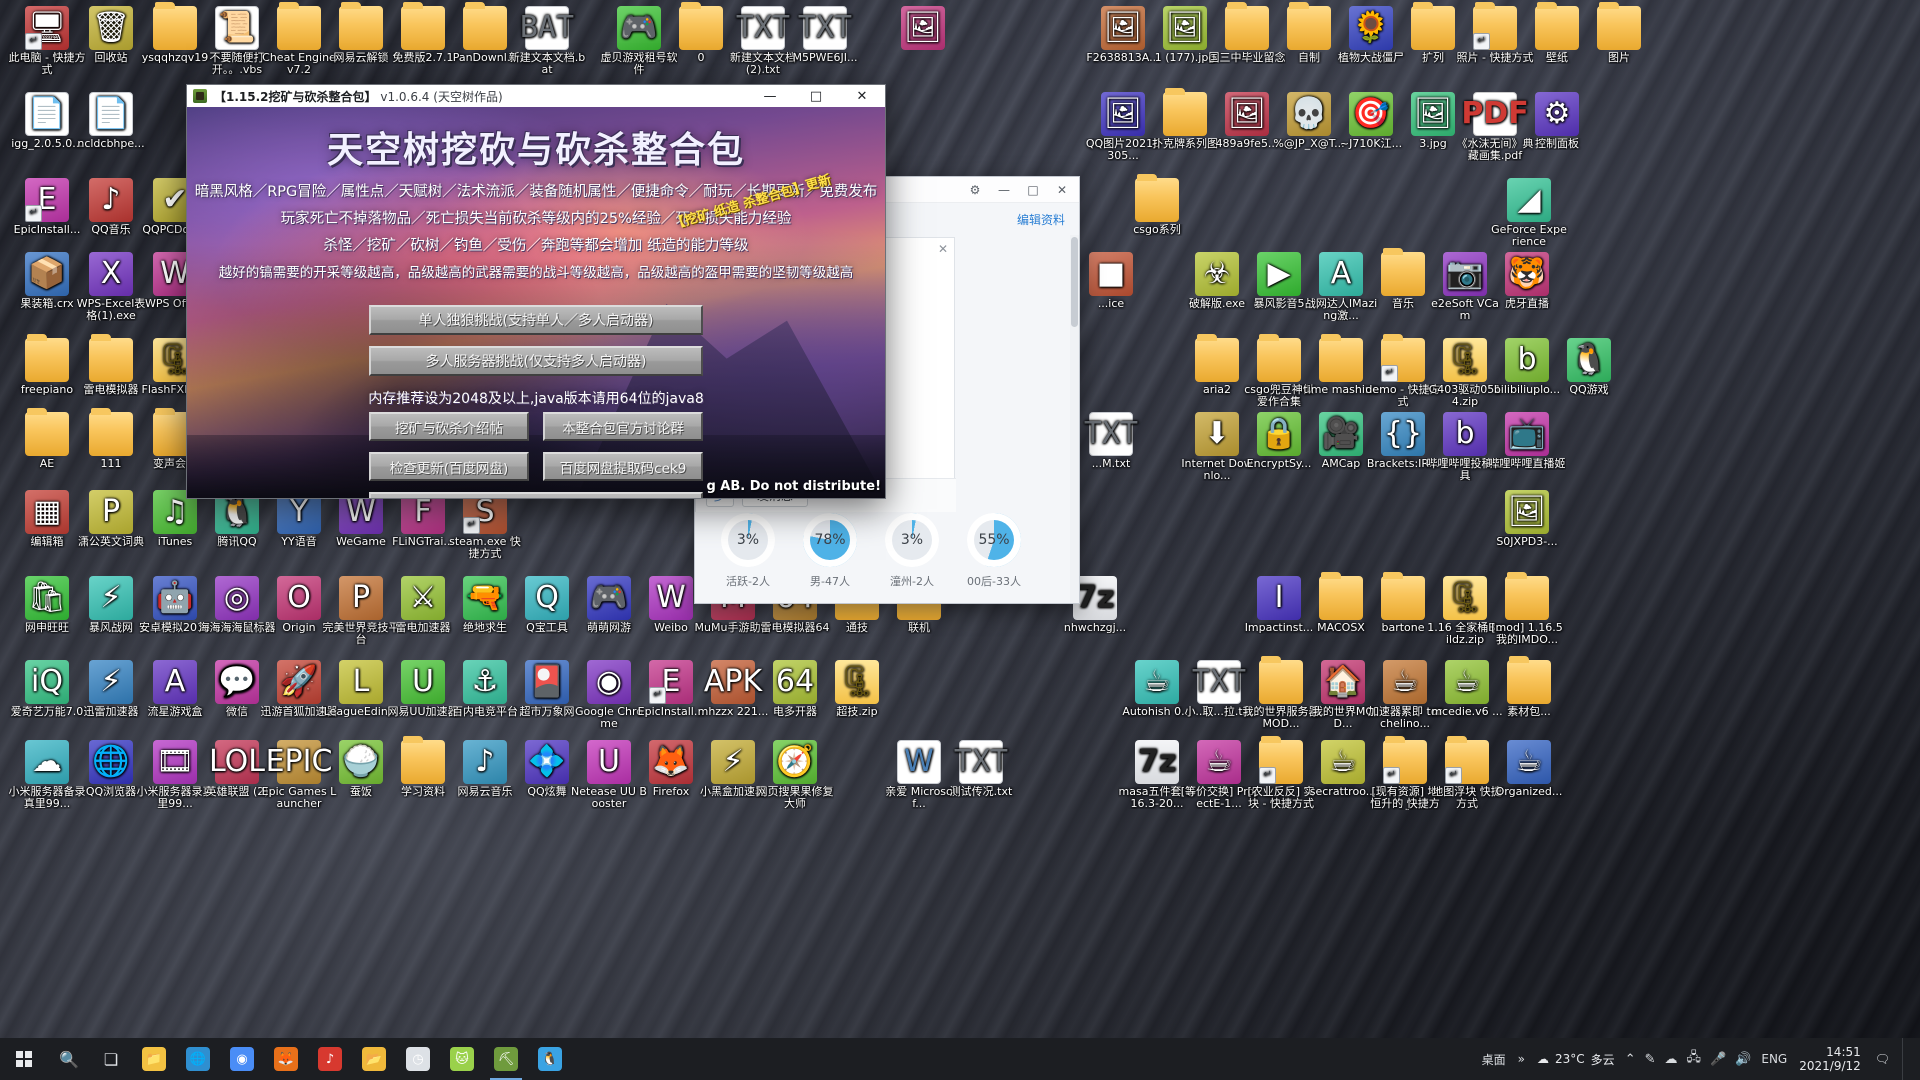 The width and height of the screenshot is (1920, 1080). Describe the element at coordinates (1576, 1059) in the screenshot. I see `weather-widget: ☁ 23°C 多云` at that location.